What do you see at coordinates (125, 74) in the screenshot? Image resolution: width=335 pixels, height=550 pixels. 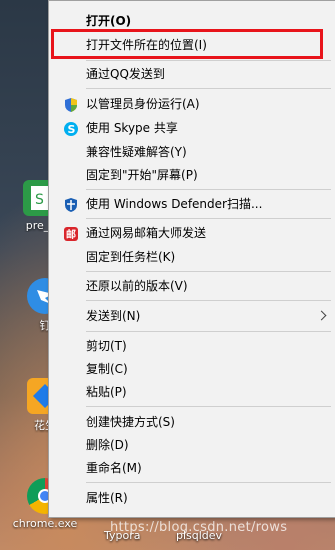 I see `menu-item-label: 通过QQ发送到` at bounding box center [125, 74].